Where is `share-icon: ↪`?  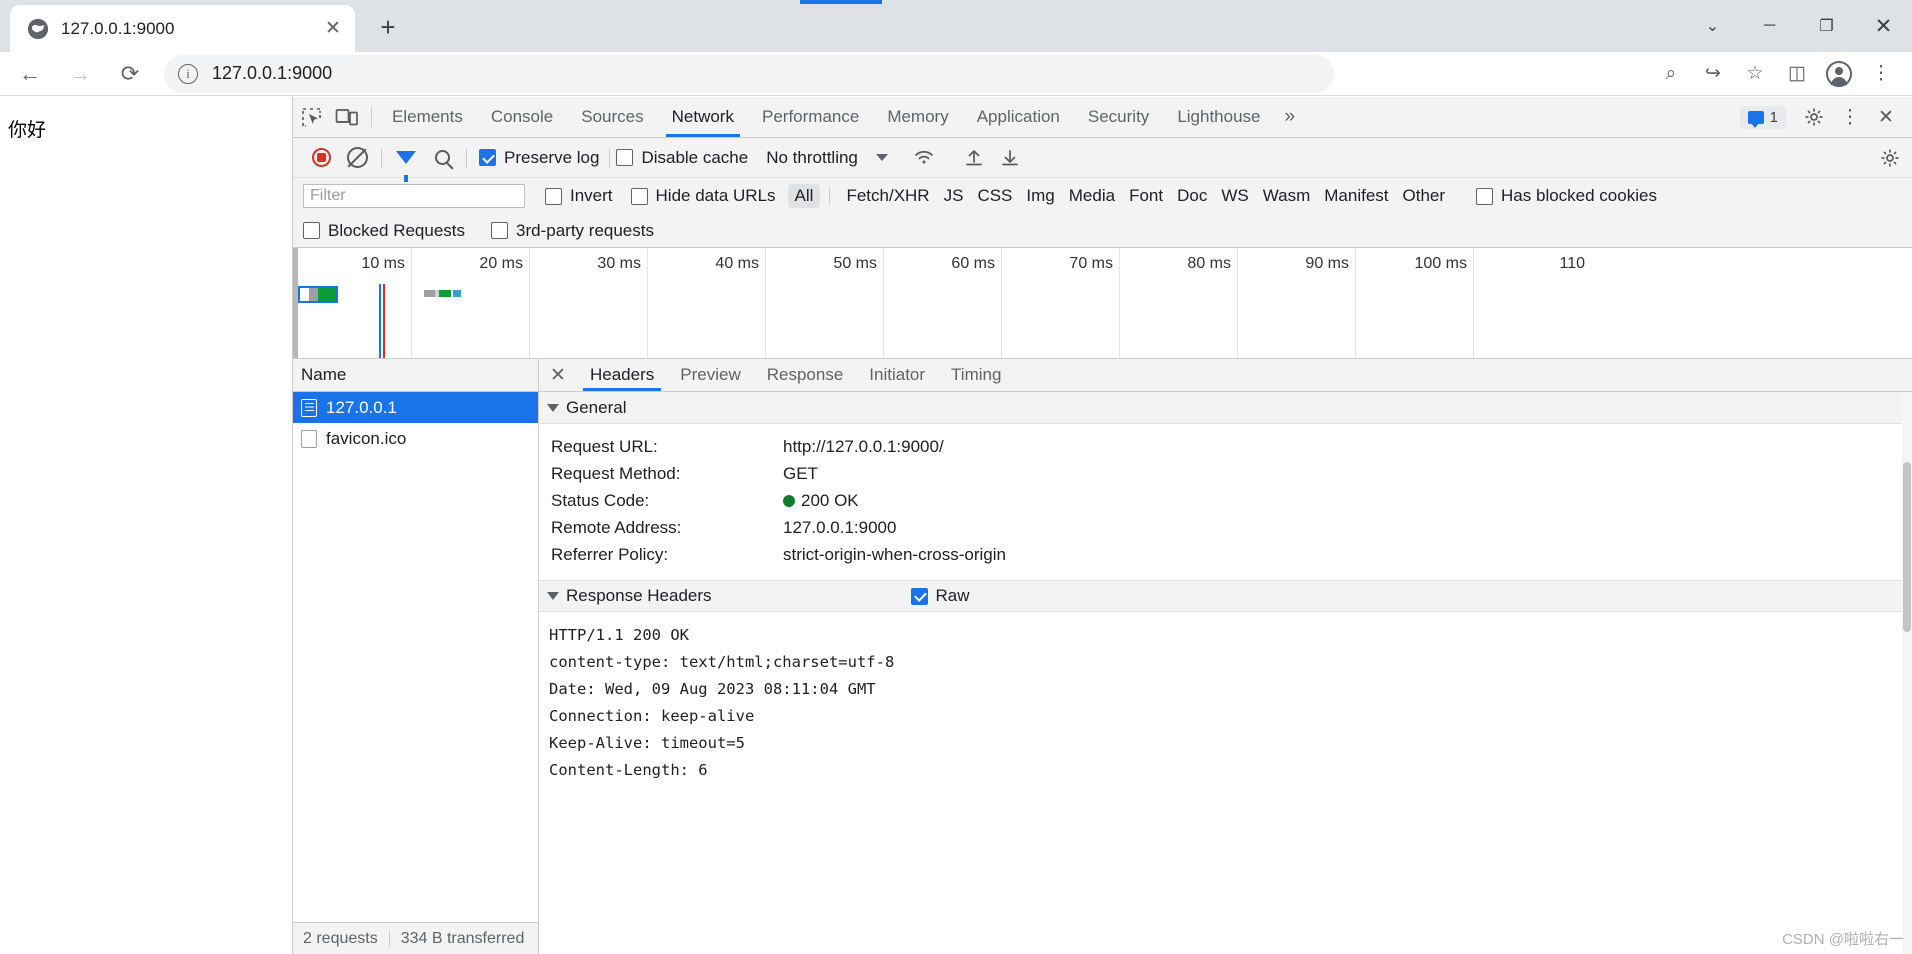
share-icon: ↪ is located at coordinates (1713, 74).